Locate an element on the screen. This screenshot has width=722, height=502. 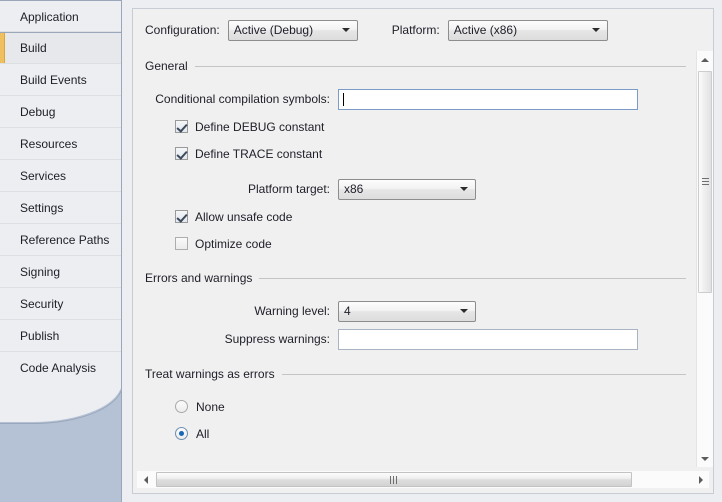
optimize-code-checkbox is located at coordinates (181, 243).